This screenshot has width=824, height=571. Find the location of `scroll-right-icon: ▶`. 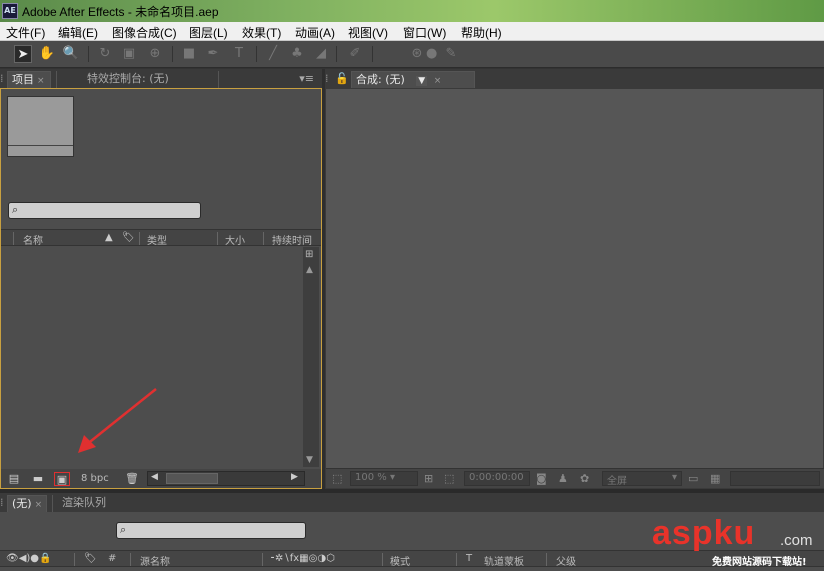

scroll-right-icon: ▶ is located at coordinates (294, 477).